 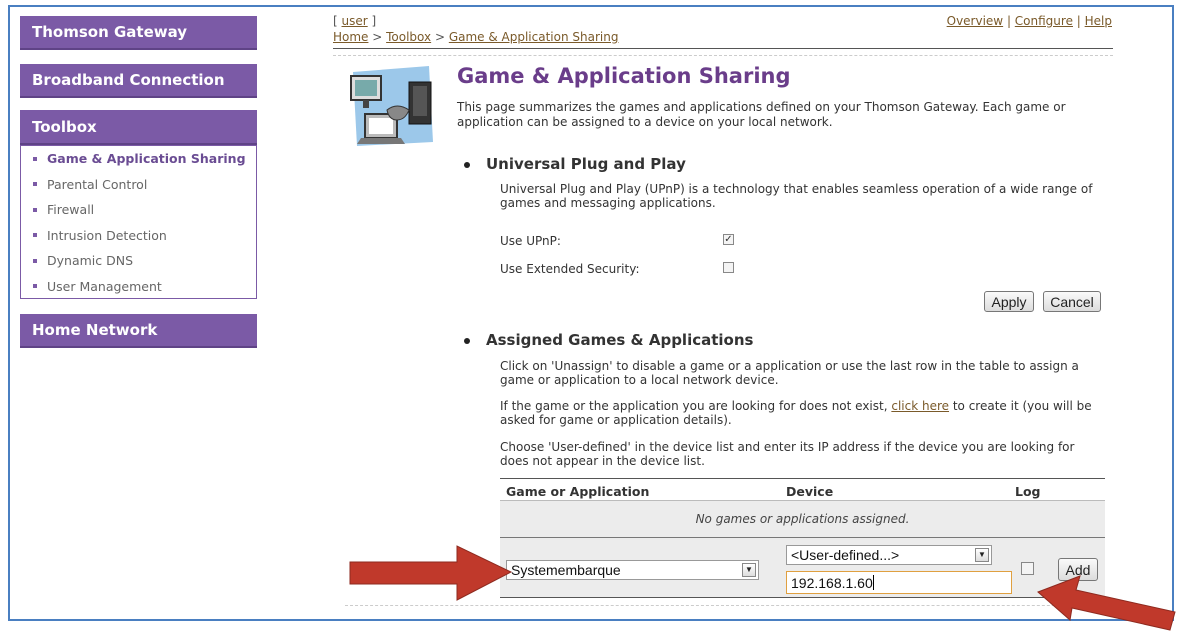 I want to click on assigned-heading-text: Assigned Games & Applications, so click(x=620, y=340).